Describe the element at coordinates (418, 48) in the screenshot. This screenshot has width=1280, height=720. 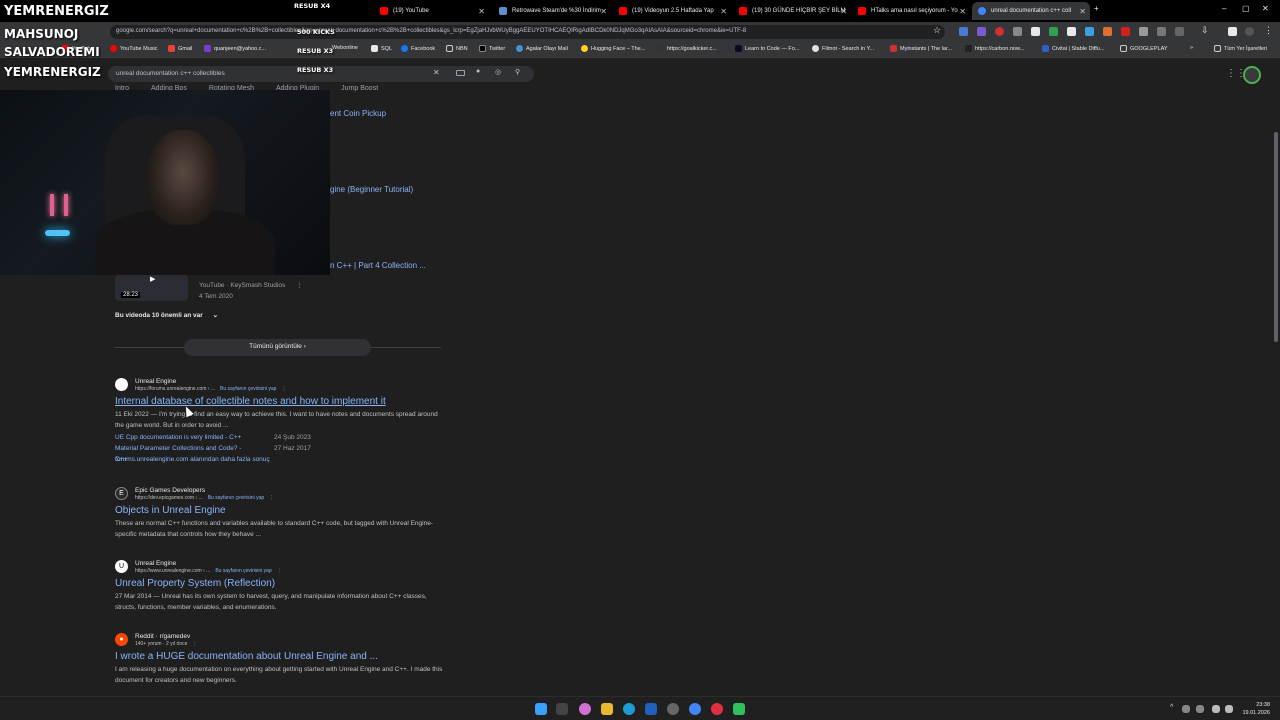
I see `bookmark-item: Facebook` at that location.